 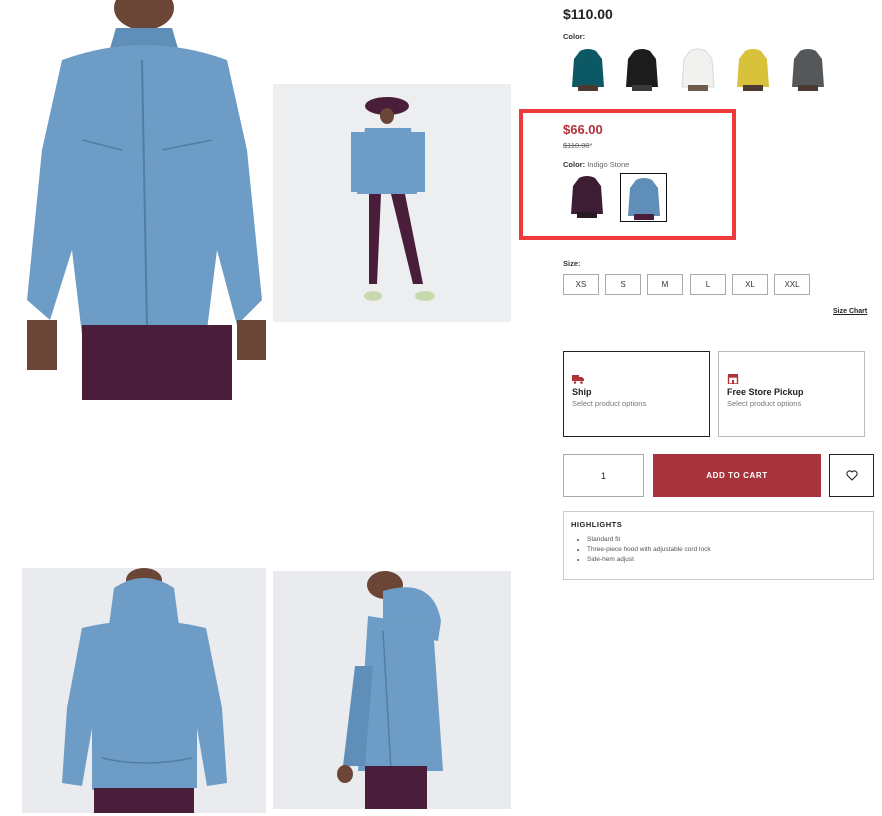 I want to click on wishlist-button, so click(x=851, y=475).